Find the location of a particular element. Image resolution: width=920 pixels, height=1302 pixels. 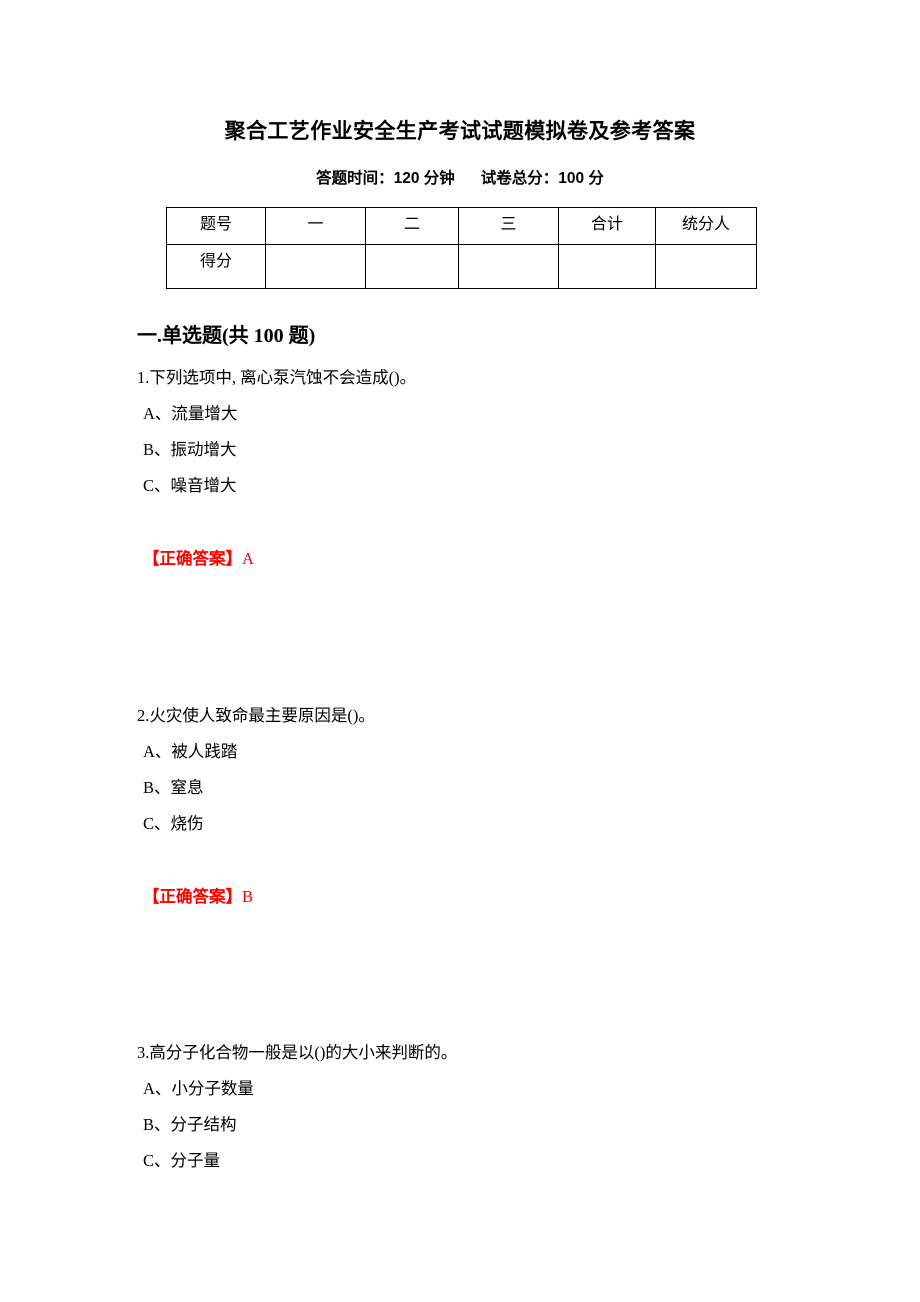

question-stem: 1.下列选项中, 离心泵汽蚀不会造成()。 is located at coordinates (277, 377).